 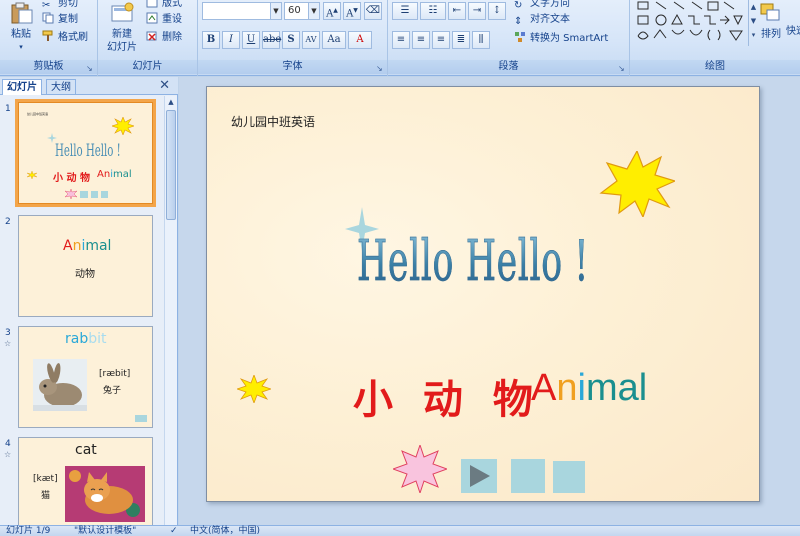 I want to click on language: 中文(简体，中国), so click(x=225, y=531).